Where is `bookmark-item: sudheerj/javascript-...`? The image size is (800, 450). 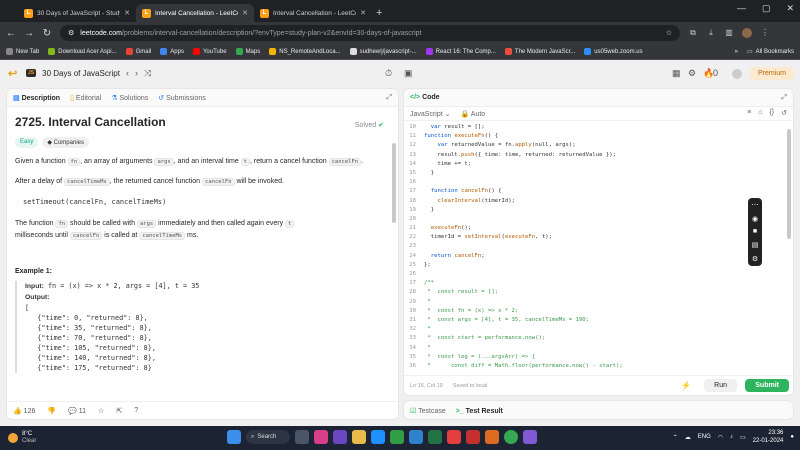
bookmark-item: sudheerj/javascript-... is located at coordinates (383, 51).